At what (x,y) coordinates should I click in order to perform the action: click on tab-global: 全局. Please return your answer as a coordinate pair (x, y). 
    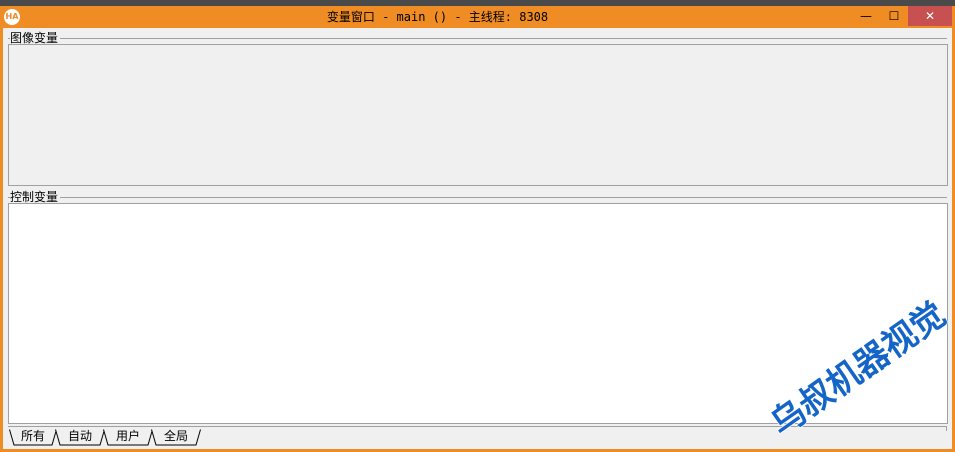
    Looking at the image, I should click on (176, 437).